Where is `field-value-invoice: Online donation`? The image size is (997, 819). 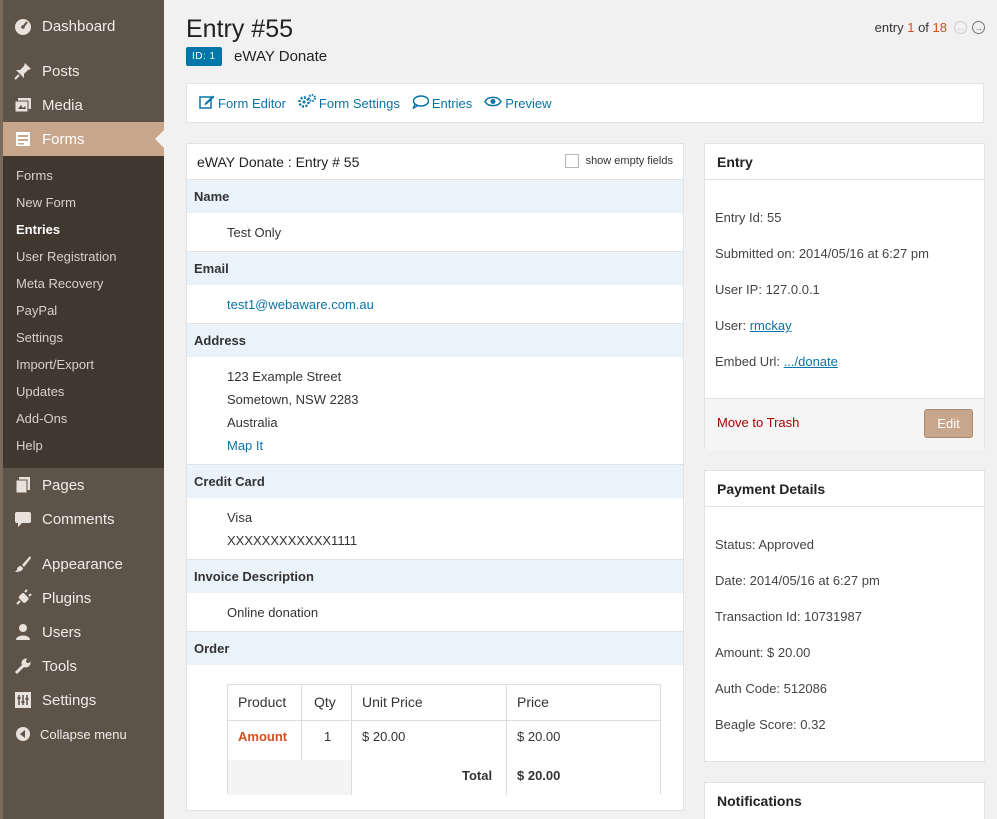
field-value-invoice: Online donation is located at coordinates (273, 612).